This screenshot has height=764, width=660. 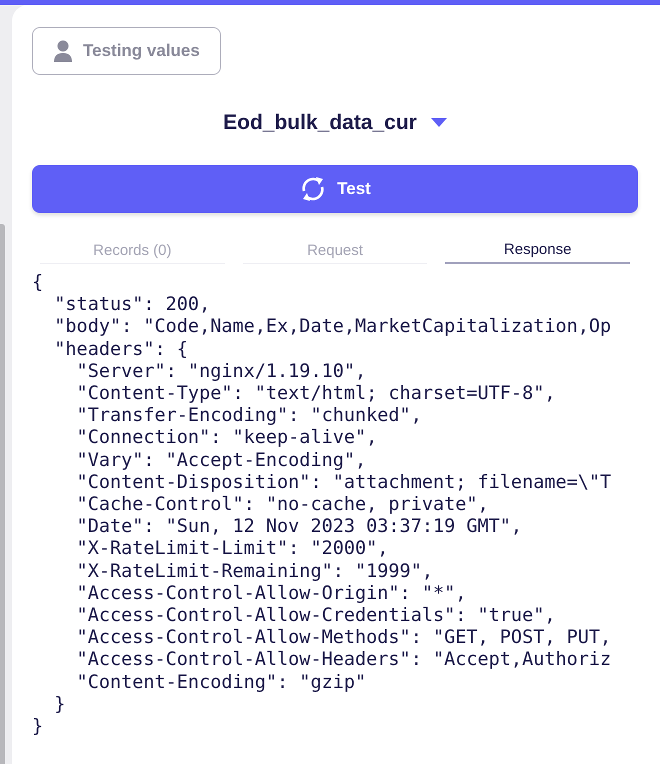 What do you see at coordinates (344, 483) in the screenshot?
I see `code-line: "Content-Disposition": "attachment; filename=\"T` at bounding box center [344, 483].